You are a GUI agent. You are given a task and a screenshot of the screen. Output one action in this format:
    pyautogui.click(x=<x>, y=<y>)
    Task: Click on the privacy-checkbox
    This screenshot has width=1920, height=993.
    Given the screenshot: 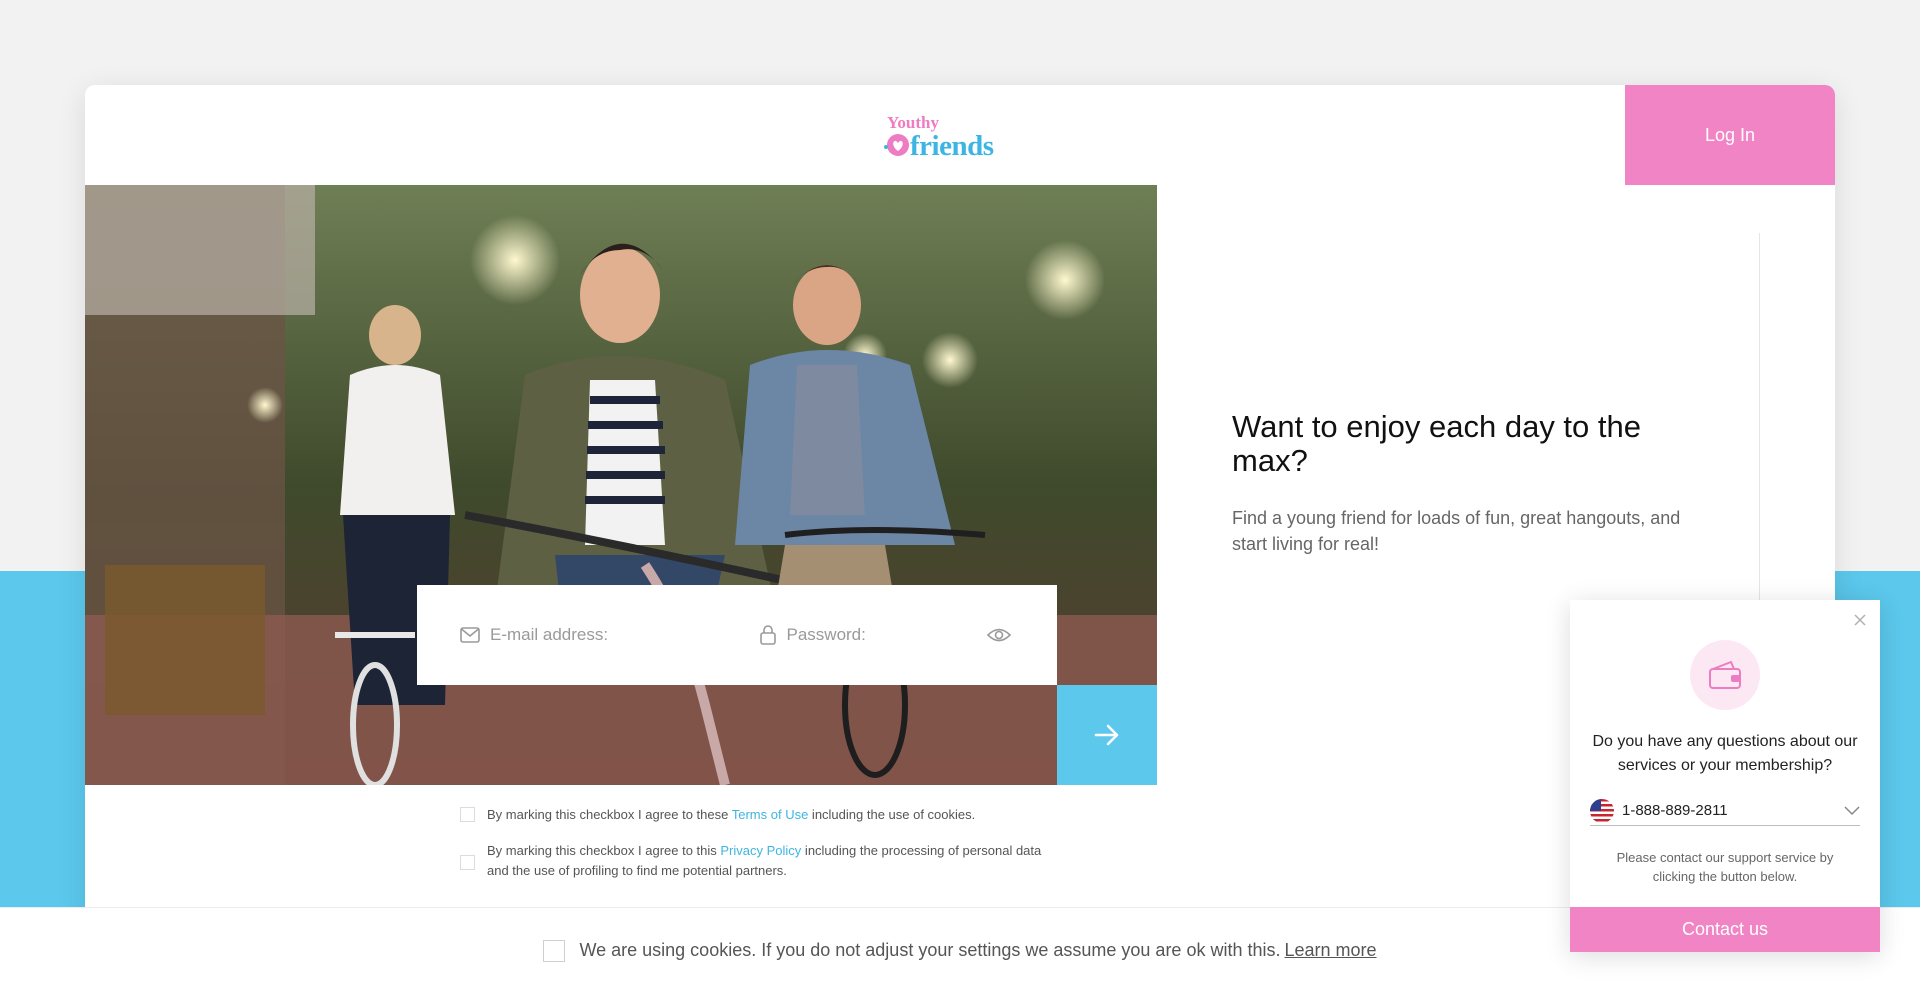 What is the action you would take?
    pyautogui.click(x=467, y=862)
    